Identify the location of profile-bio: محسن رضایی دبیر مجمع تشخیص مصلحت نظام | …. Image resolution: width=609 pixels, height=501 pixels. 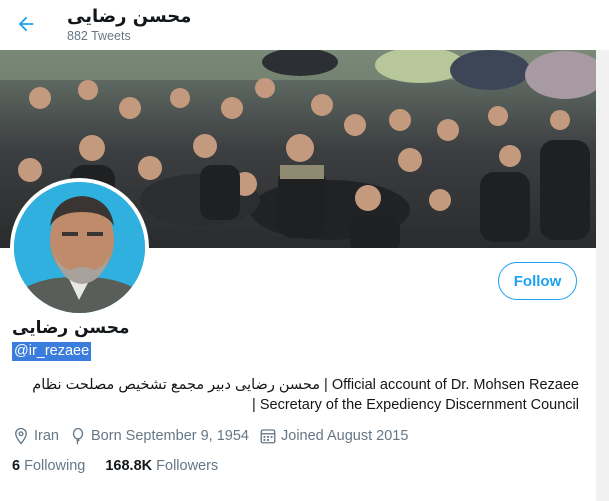
(296, 395).